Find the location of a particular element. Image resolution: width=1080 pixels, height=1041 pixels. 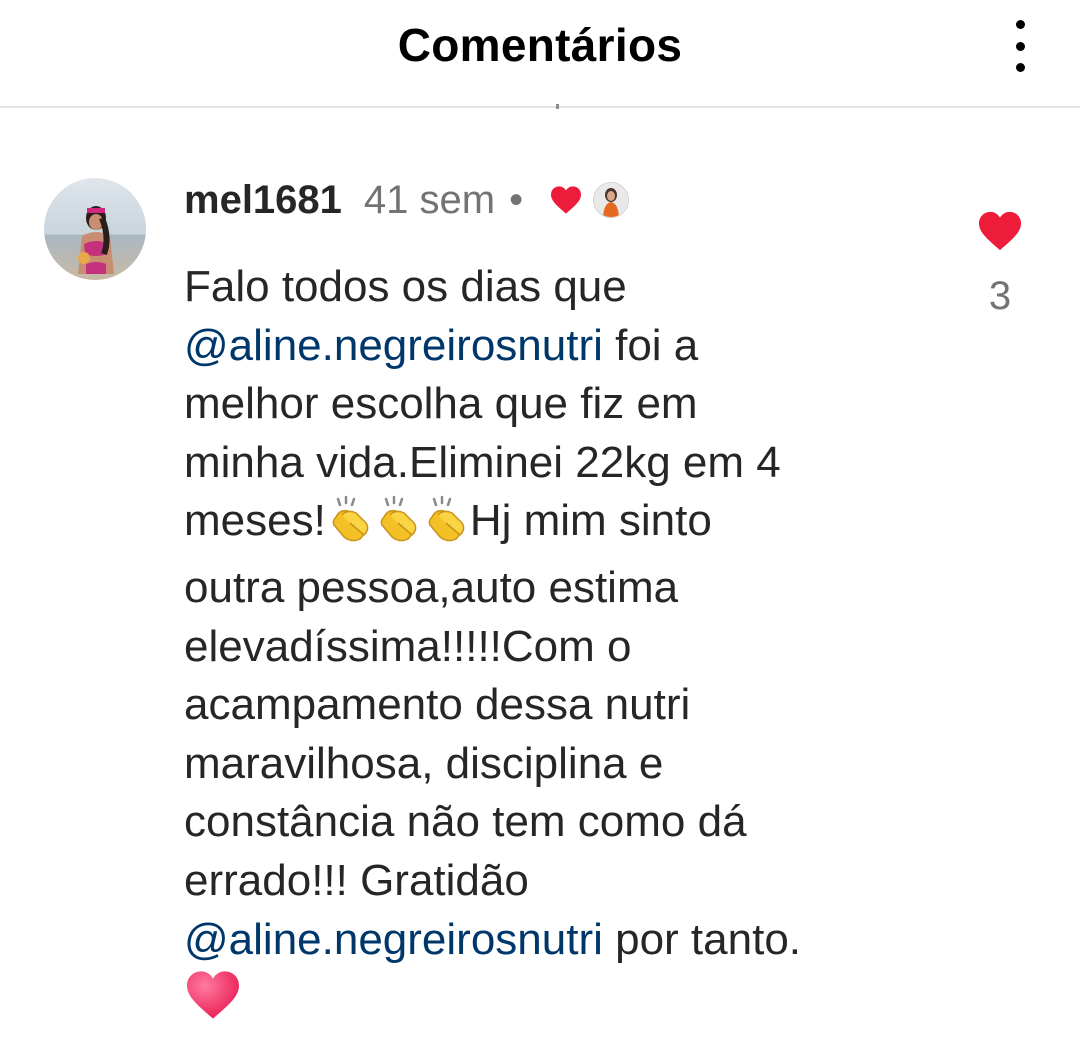

comment-line: elevadíssima!!!!!Com o is located at coordinates (569, 647).